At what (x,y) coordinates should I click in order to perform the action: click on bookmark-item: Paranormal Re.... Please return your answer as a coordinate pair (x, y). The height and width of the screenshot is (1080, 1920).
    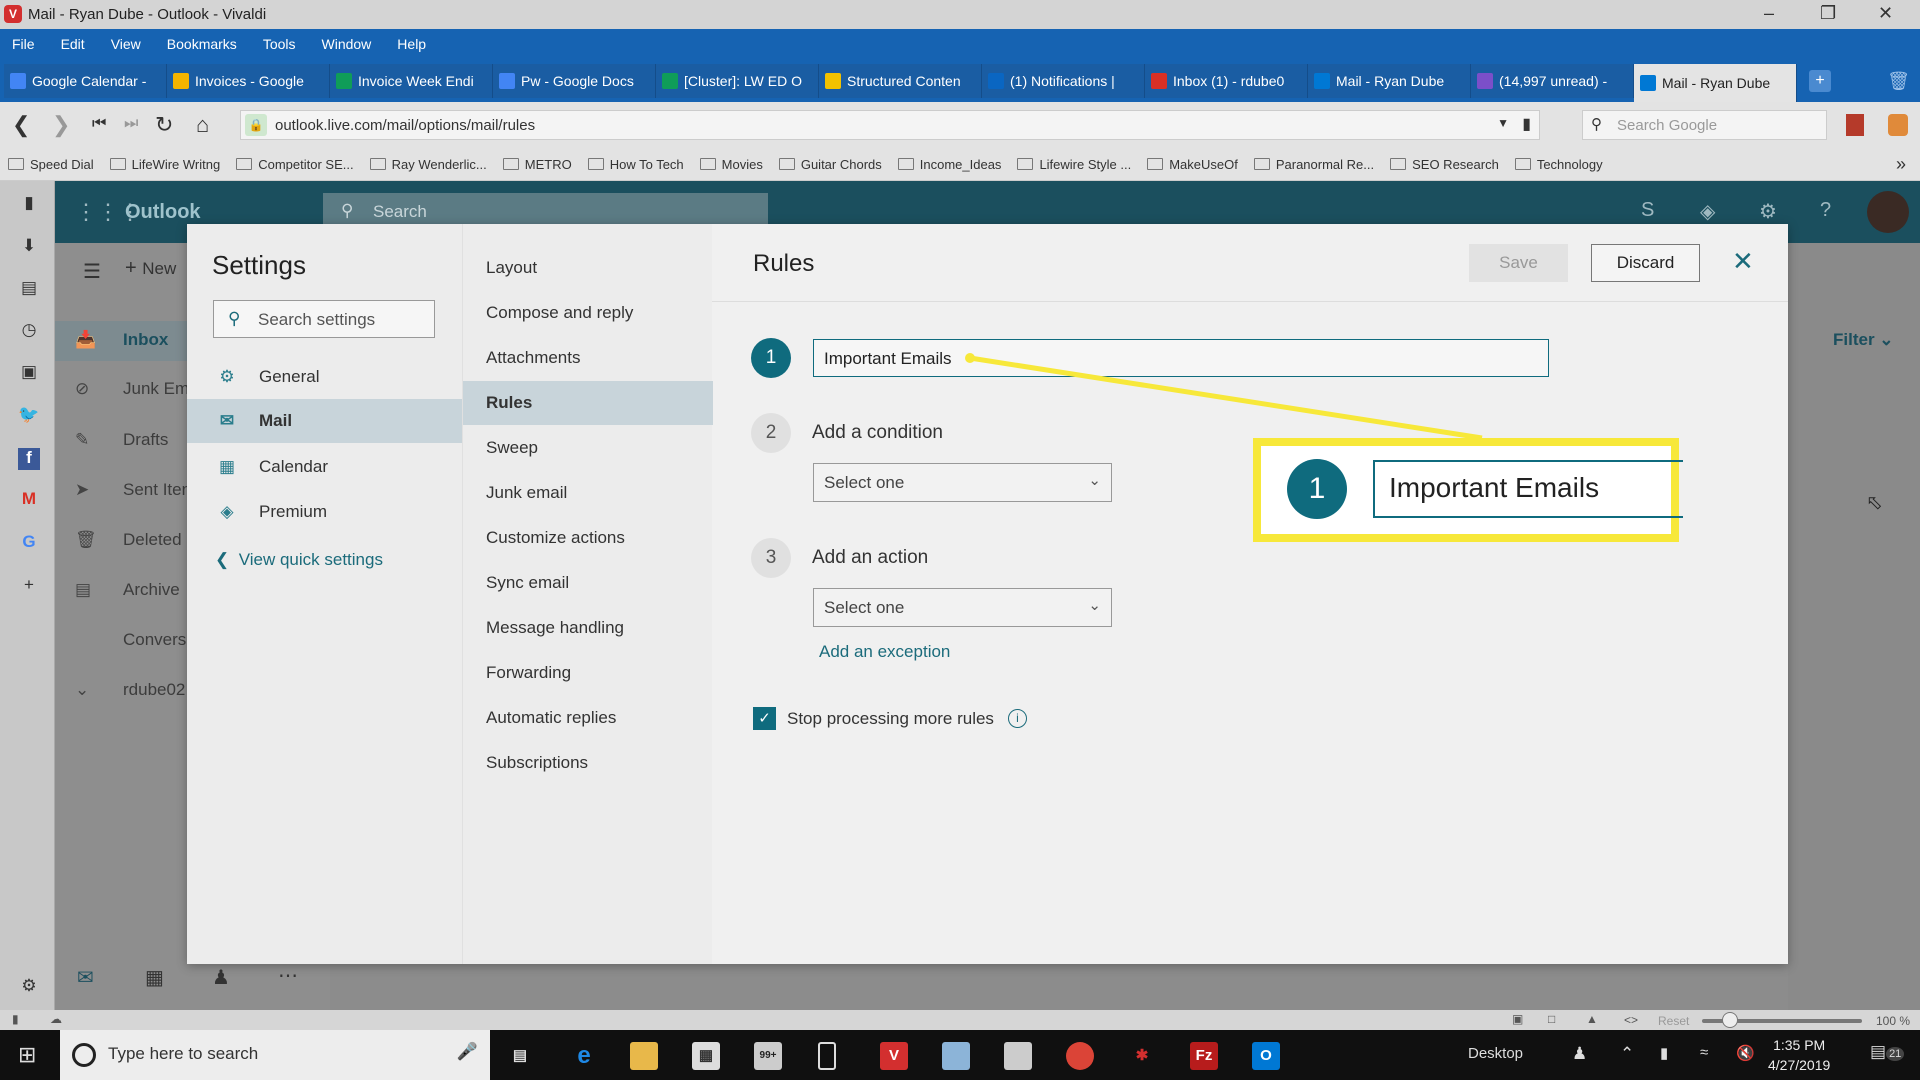
    Looking at the image, I should click on (1313, 164).